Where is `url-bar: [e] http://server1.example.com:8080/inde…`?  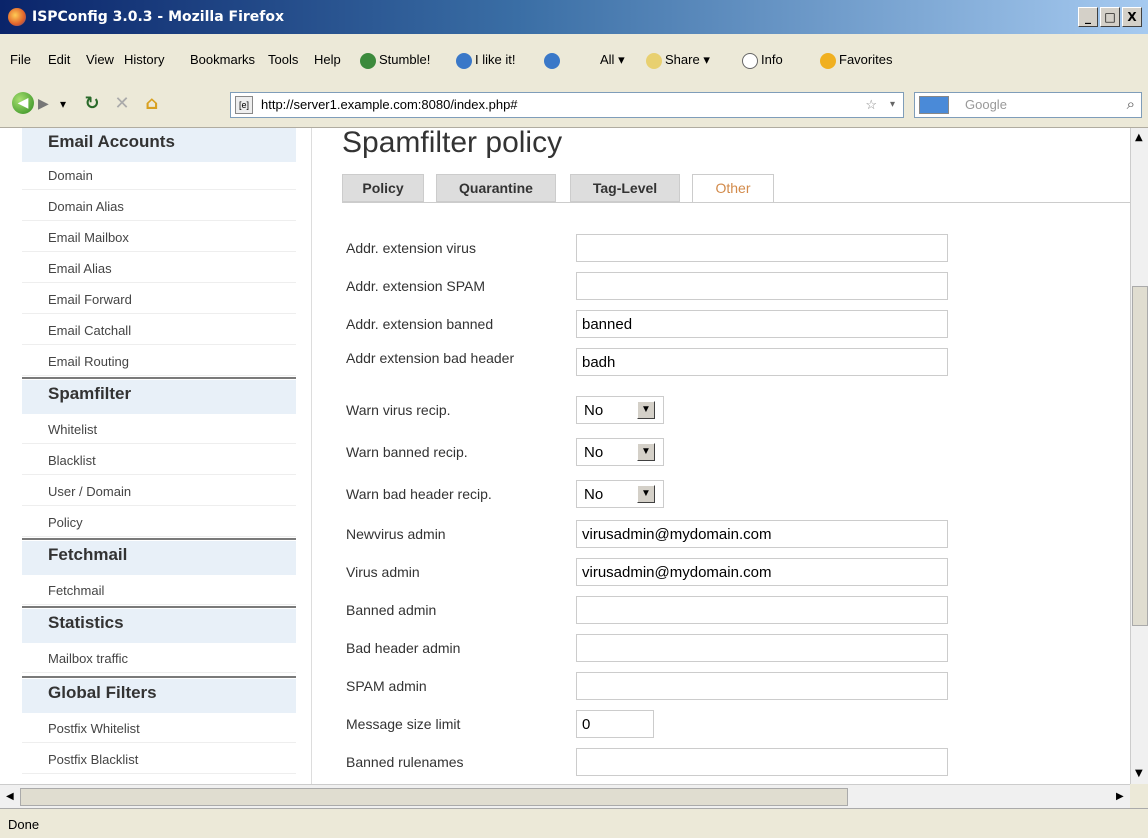
url-bar: [e] http://server1.example.com:8080/inde… is located at coordinates (567, 105).